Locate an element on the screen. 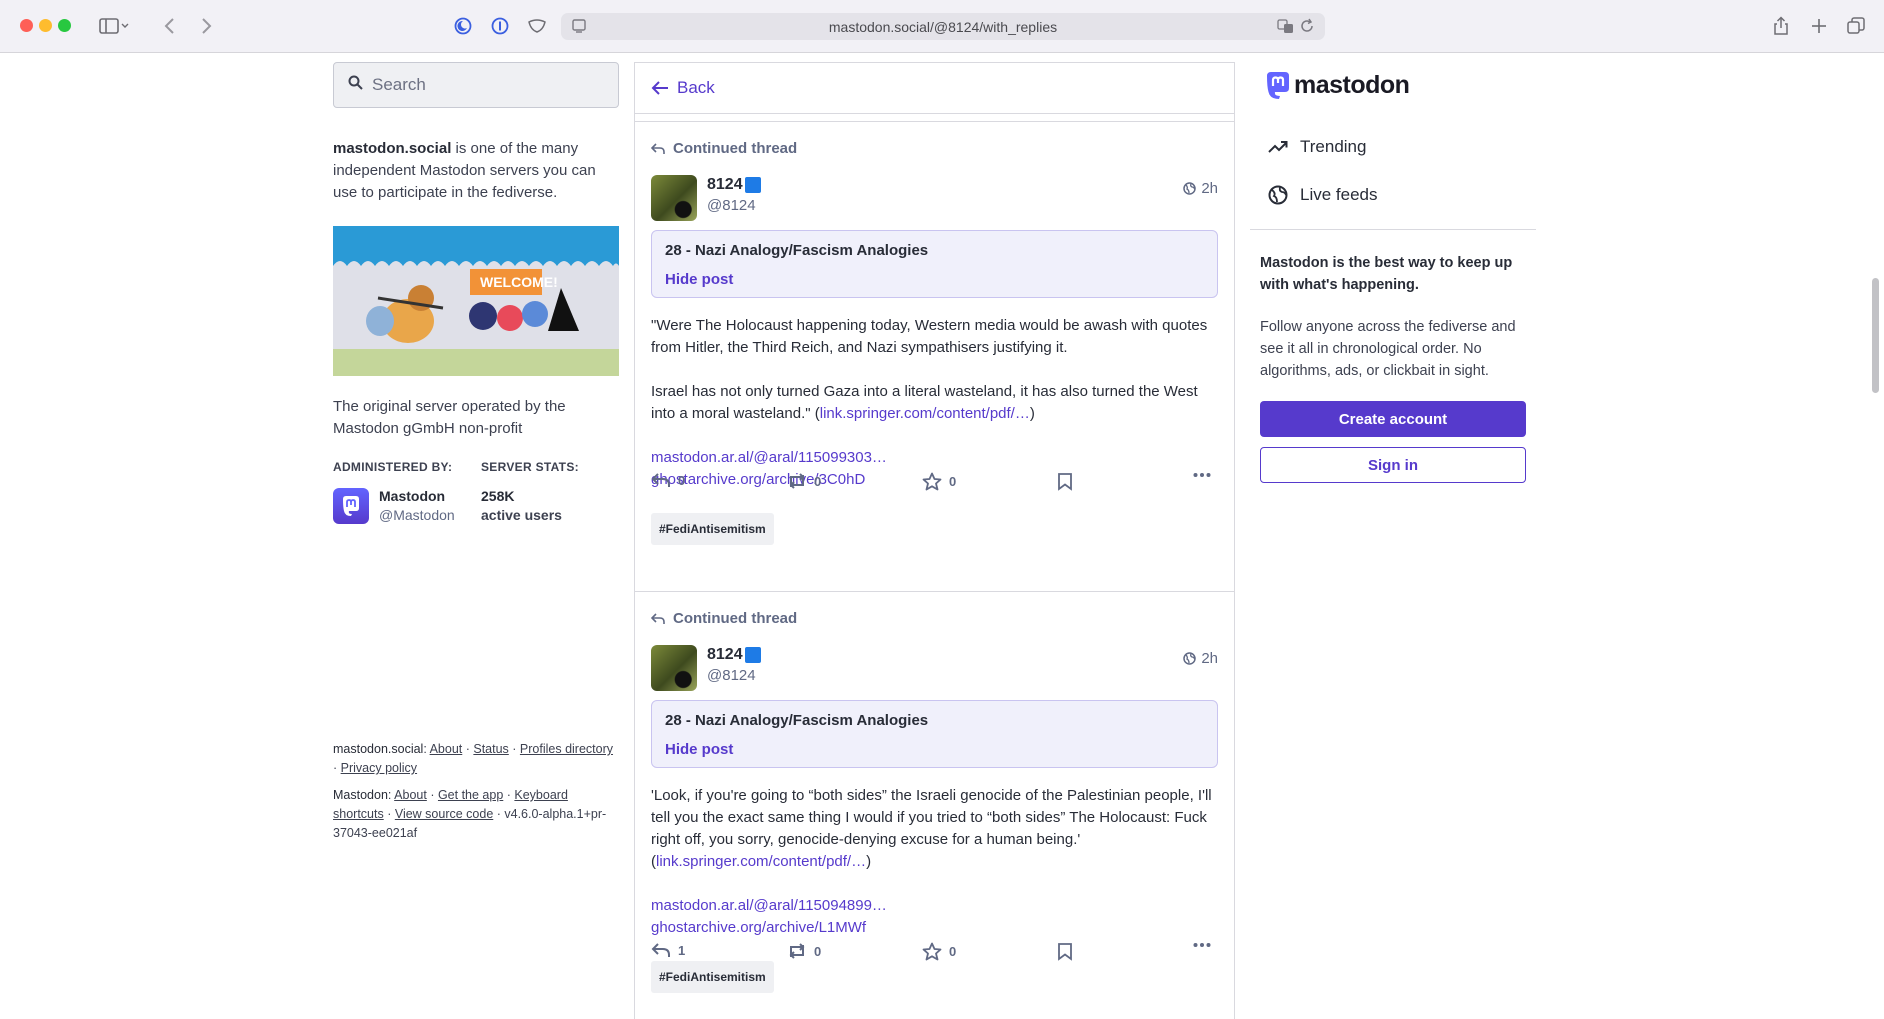 Image resolution: width=1884 pixels, height=1019 pixels. forward-nav-icon is located at coordinates (206, 26).